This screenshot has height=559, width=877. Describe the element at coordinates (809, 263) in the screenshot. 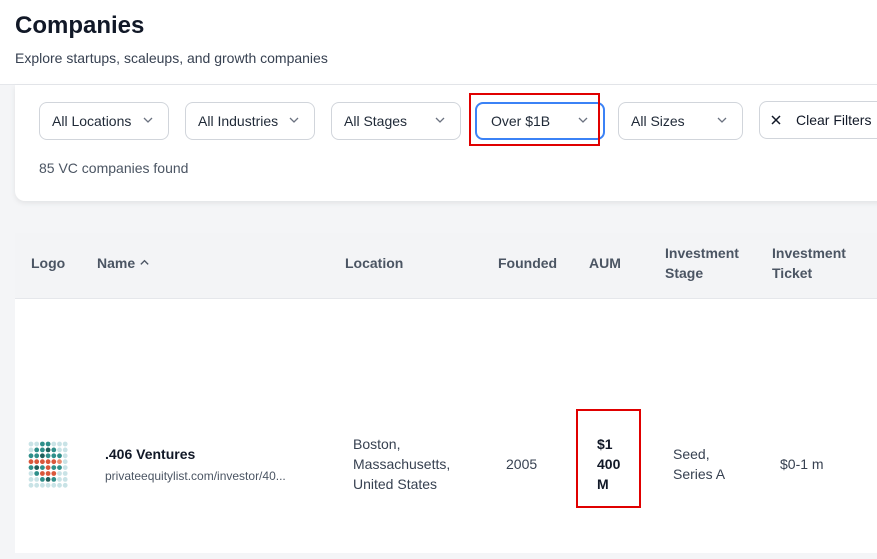

I see `column-header-investment-ticket: Investment Ticket` at that location.